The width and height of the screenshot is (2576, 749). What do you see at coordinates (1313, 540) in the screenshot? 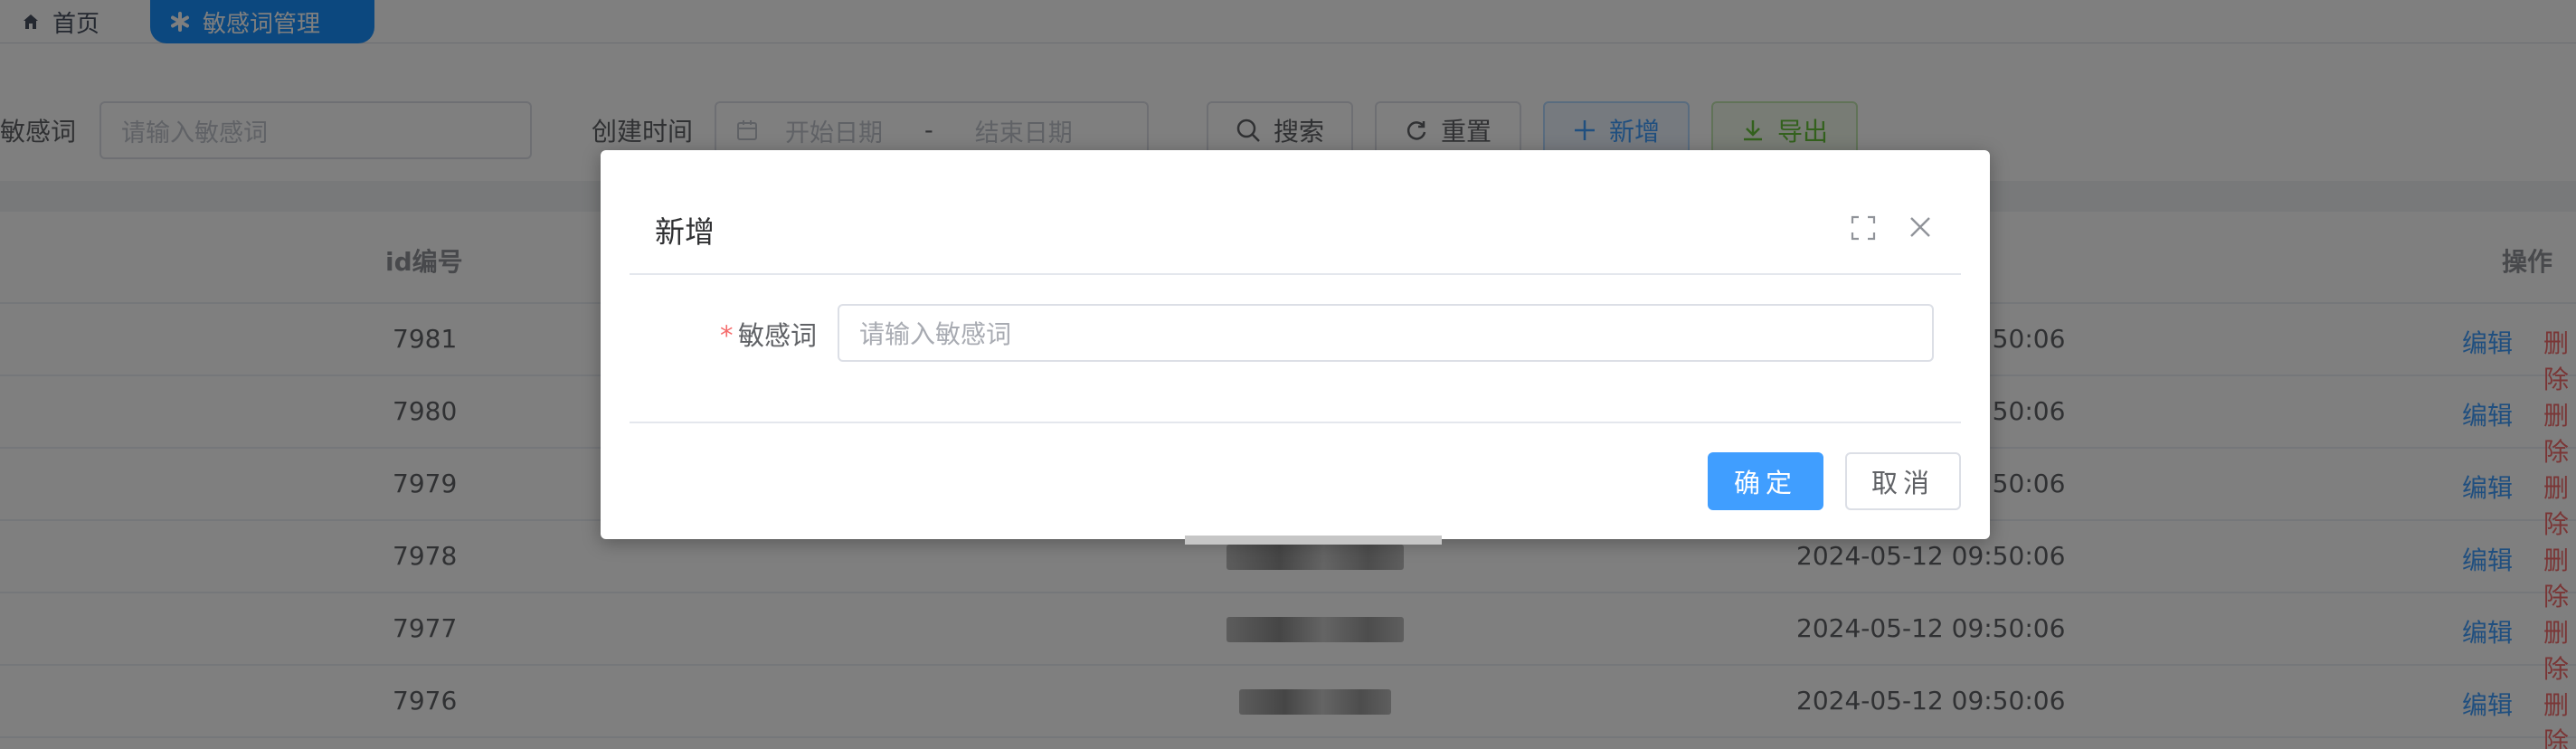
I see `dialog-bottom-strip` at bounding box center [1313, 540].